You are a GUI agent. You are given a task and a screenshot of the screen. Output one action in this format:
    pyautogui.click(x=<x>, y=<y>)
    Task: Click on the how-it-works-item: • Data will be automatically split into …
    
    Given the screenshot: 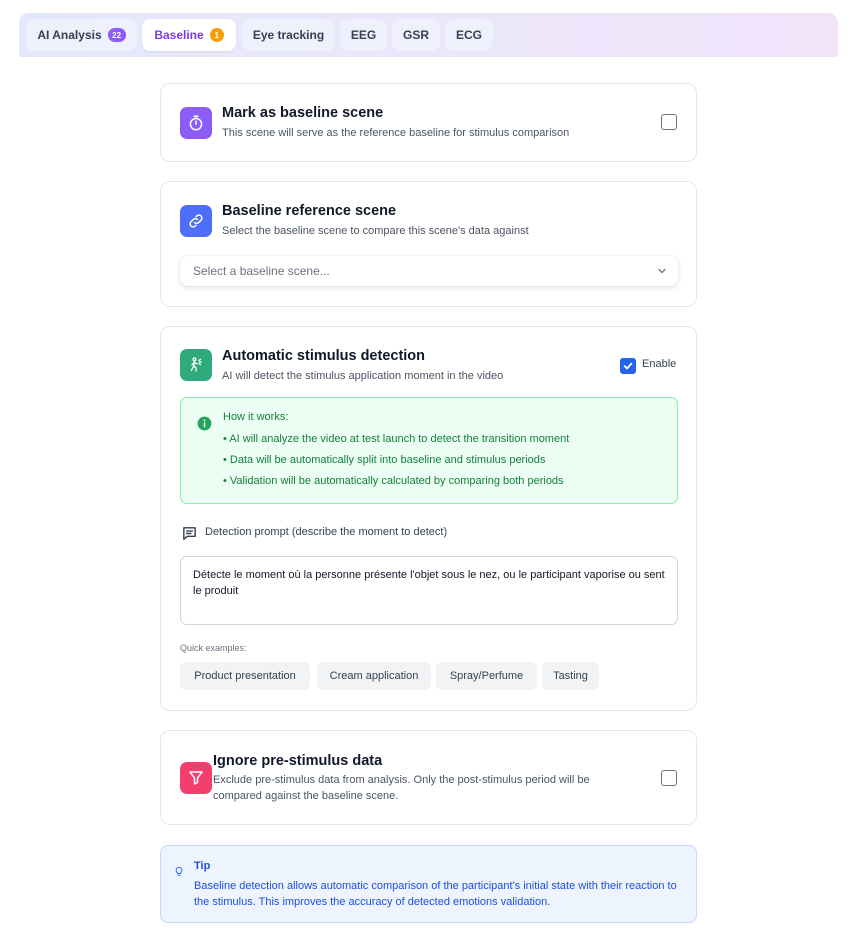 What is the action you would take?
    pyautogui.click(x=384, y=460)
    